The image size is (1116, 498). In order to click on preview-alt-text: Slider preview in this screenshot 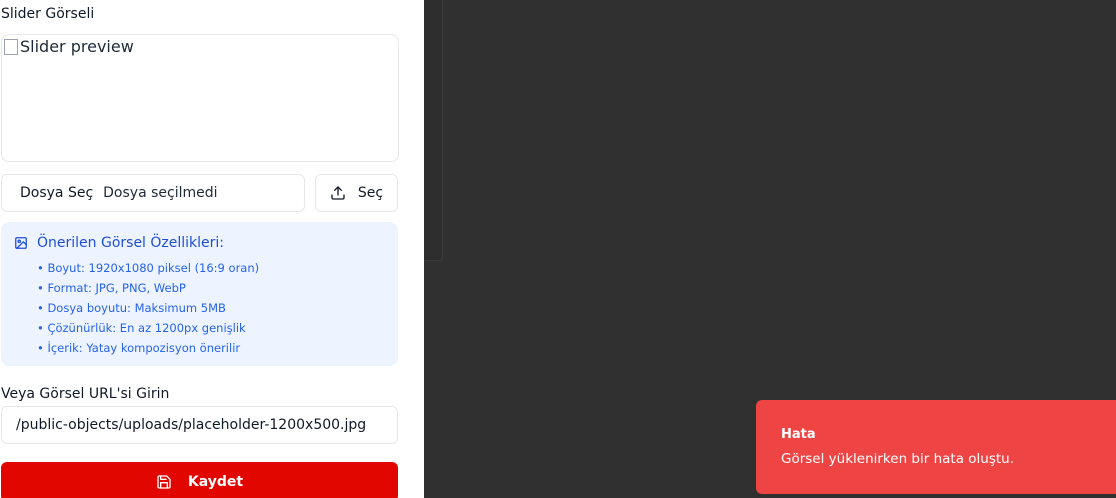, I will do `click(77, 46)`.